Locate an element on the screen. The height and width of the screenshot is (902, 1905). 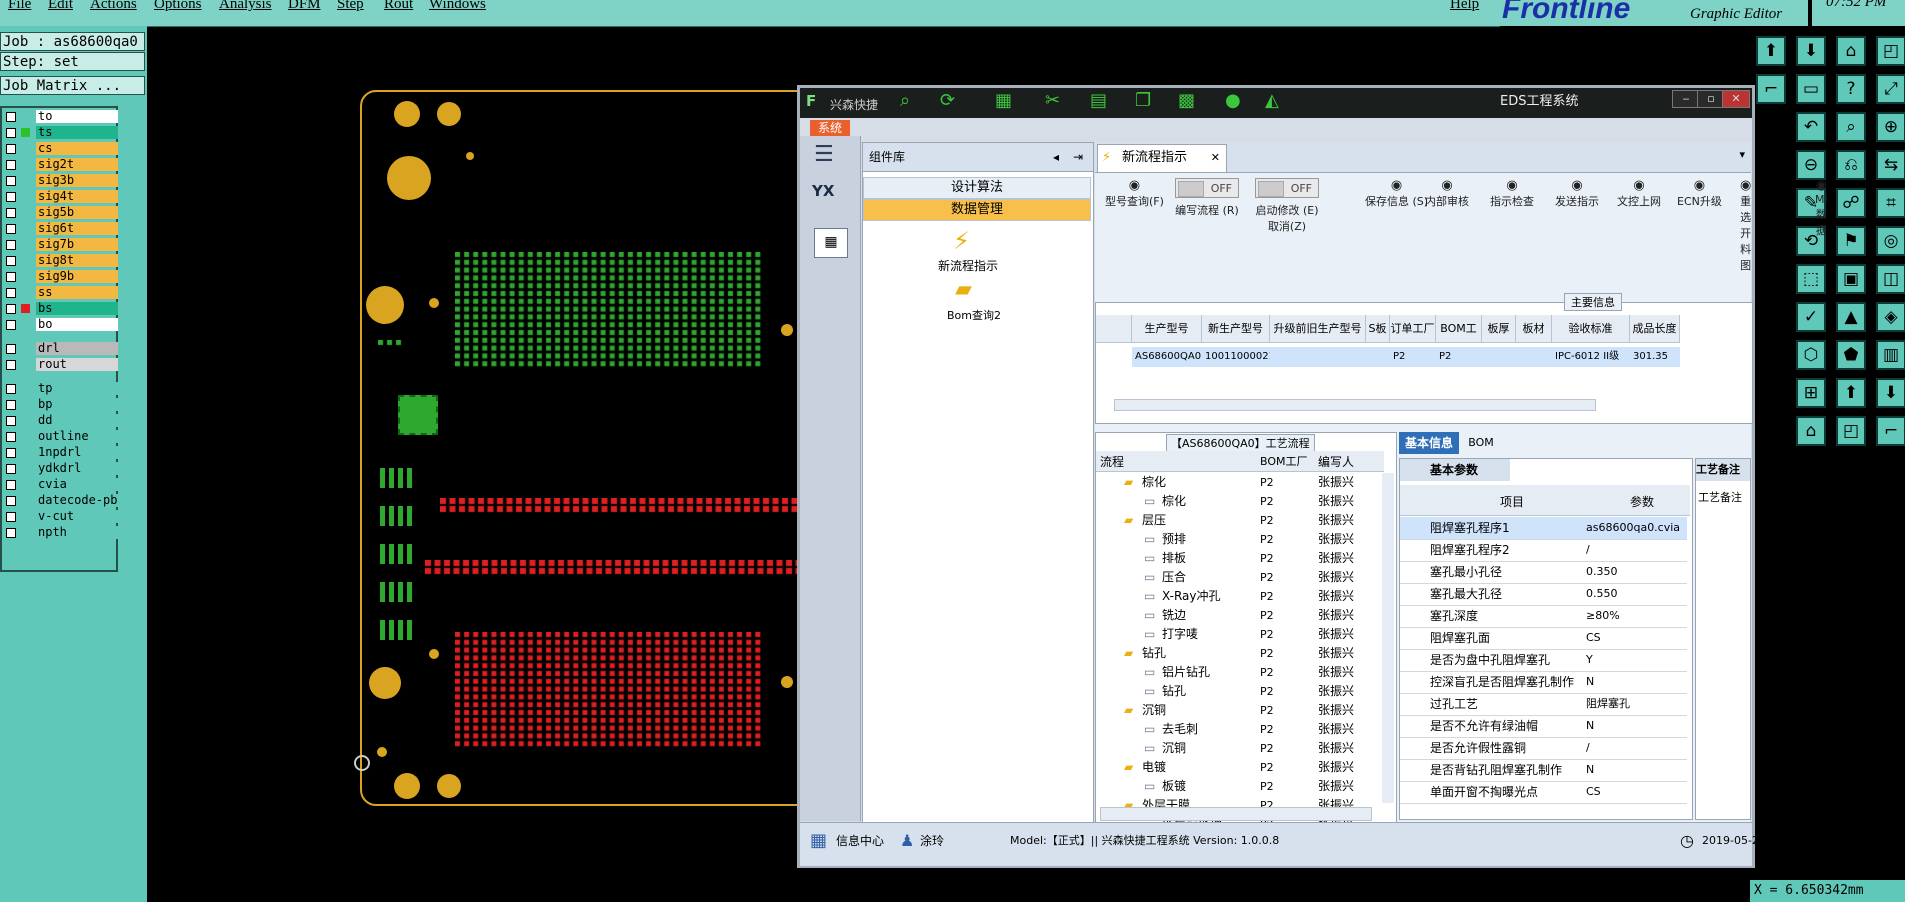
tool-button: ✓ is located at coordinates (1811, 317).